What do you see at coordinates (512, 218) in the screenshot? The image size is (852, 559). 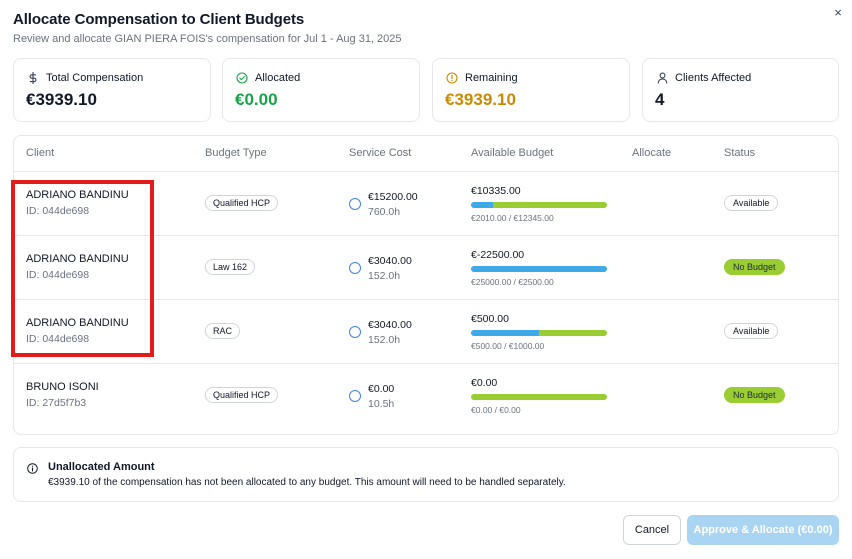 I see `budget-ratio: €2010.00 / €12345.00` at bounding box center [512, 218].